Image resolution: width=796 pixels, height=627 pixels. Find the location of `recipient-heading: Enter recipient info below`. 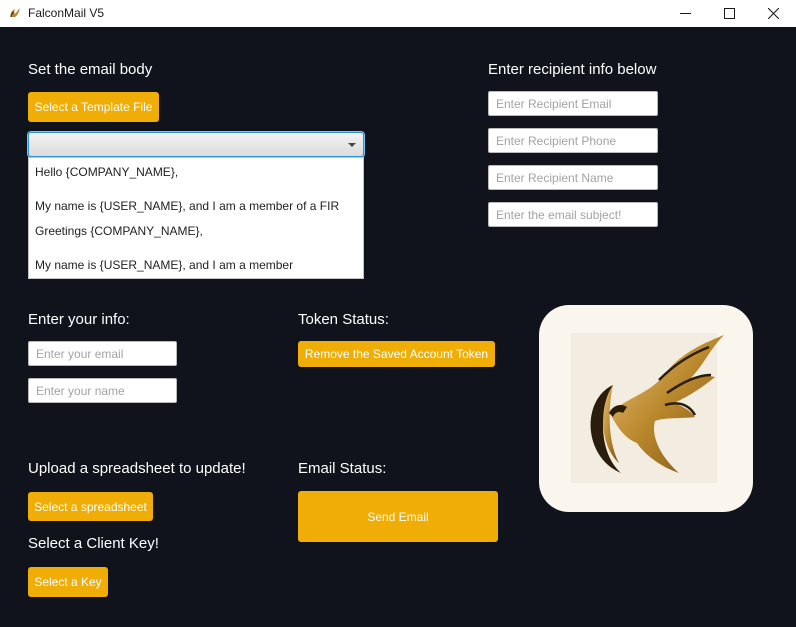

recipient-heading: Enter recipient info below is located at coordinates (572, 69).